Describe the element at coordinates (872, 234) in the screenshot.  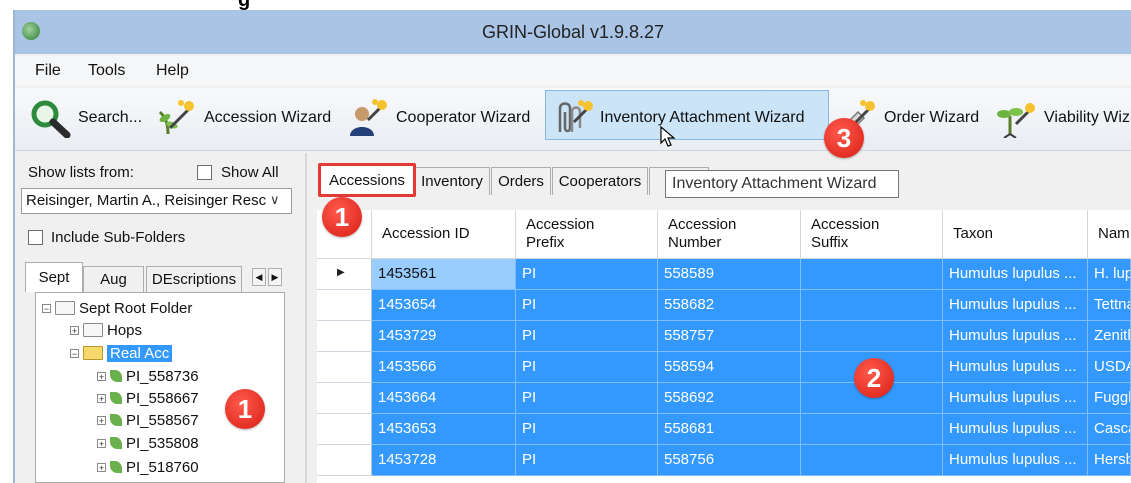
I see `column-header-accession-suffix: Accession Suffix` at that location.